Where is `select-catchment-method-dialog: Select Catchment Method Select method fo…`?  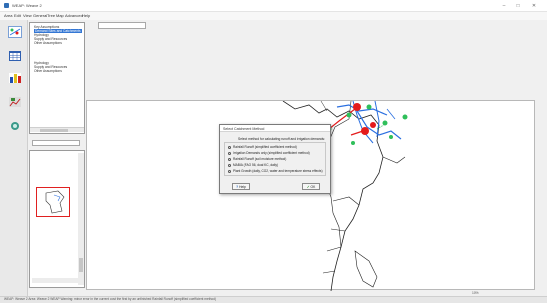
select-catchment-method-dialog: Select Catchment Method Select method fo… is located at coordinates (275, 159).